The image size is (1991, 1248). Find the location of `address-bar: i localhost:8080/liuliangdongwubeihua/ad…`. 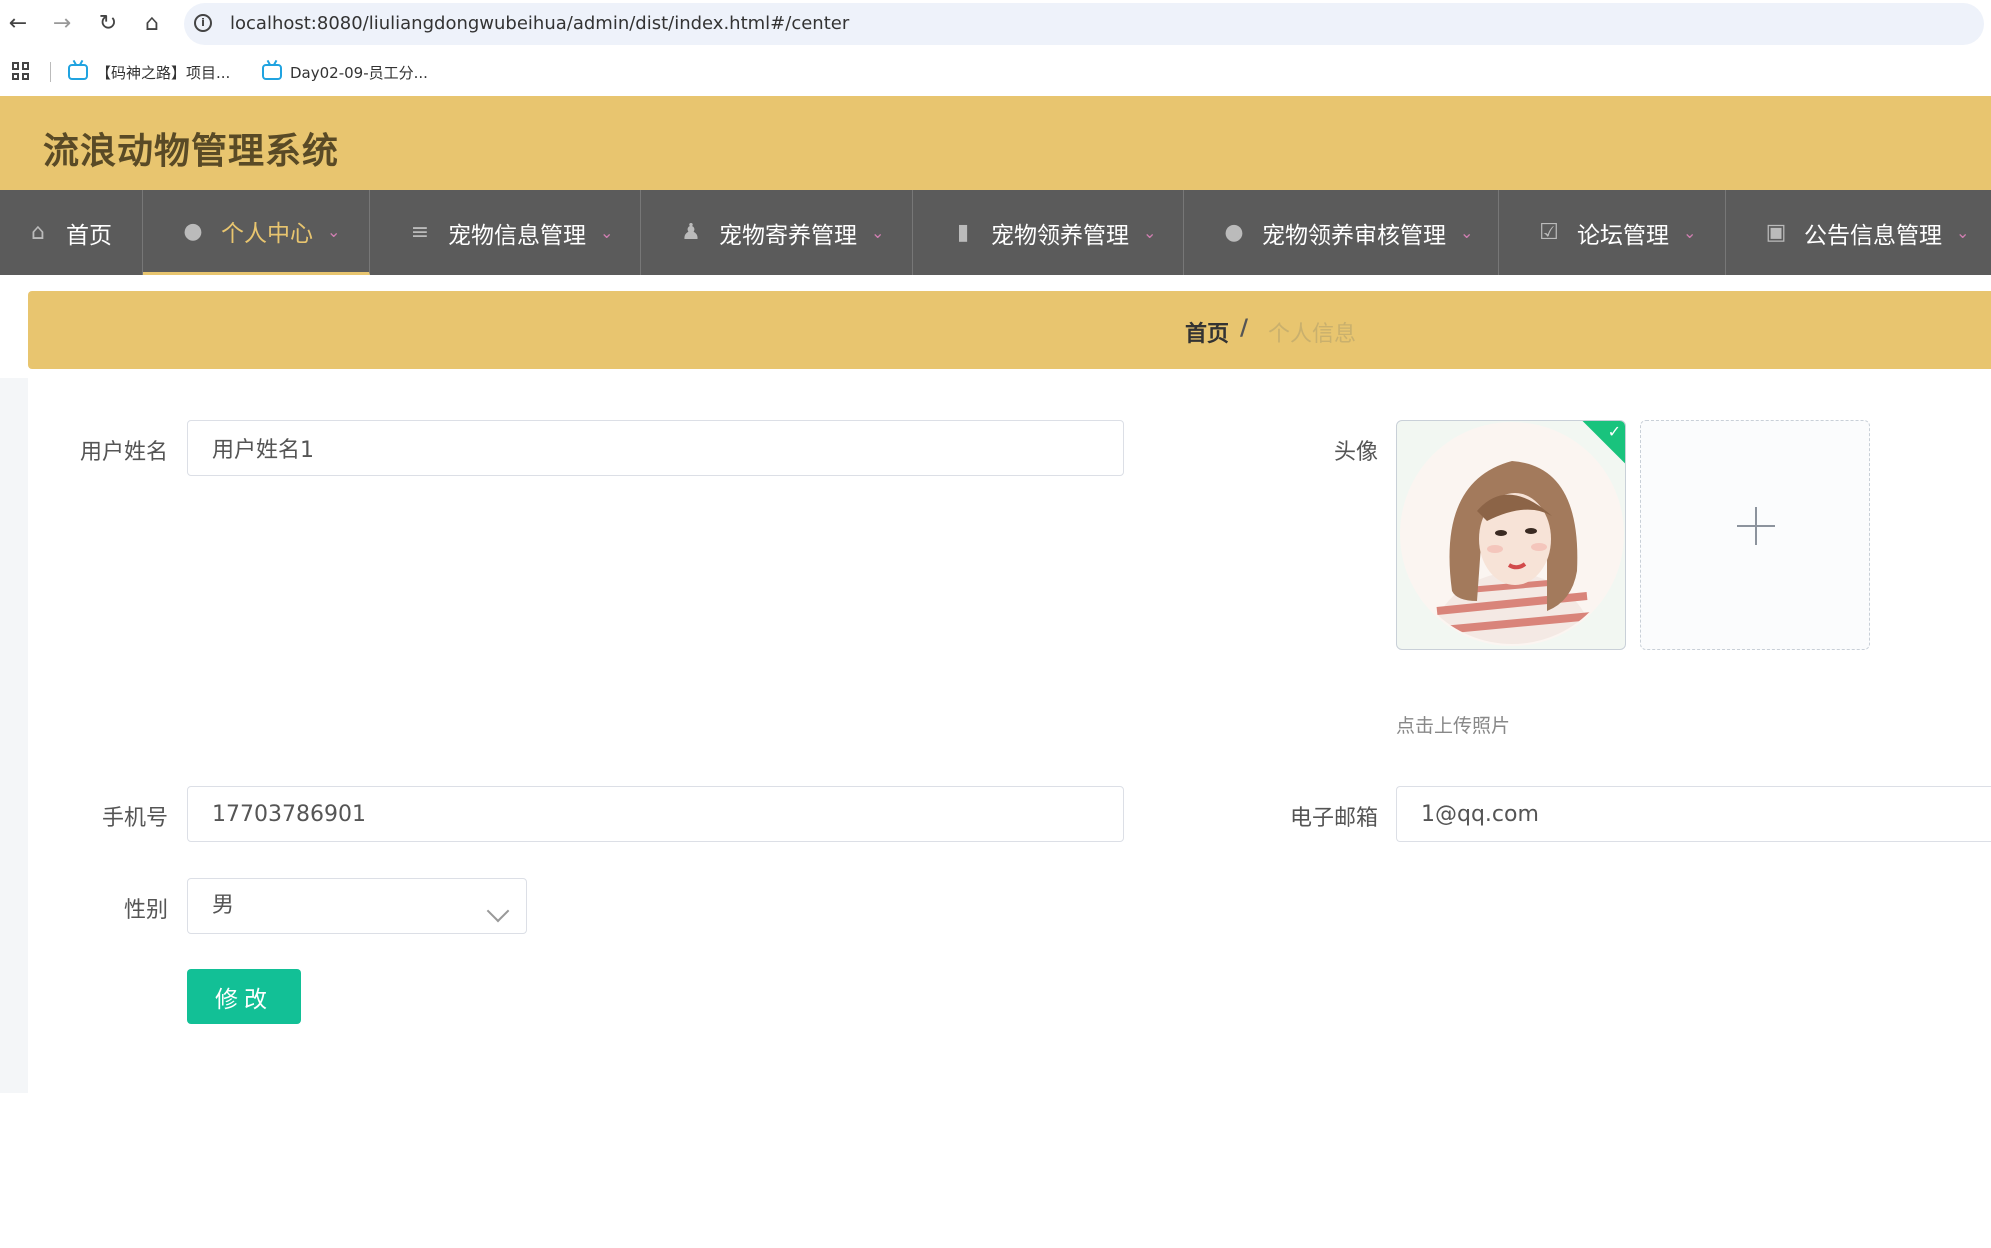

address-bar: i localhost:8080/liuliangdongwubeihua/ad… is located at coordinates (1084, 24).